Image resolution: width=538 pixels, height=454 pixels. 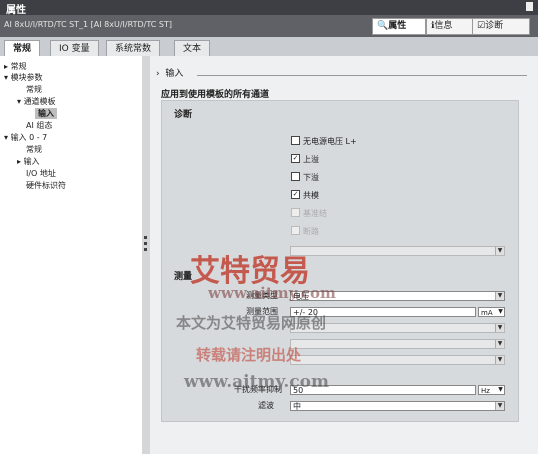 What do you see at coordinates (491, 312) in the screenshot?
I see `range-unit-dropdown: mA ▼` at bounding box center [491, 312].